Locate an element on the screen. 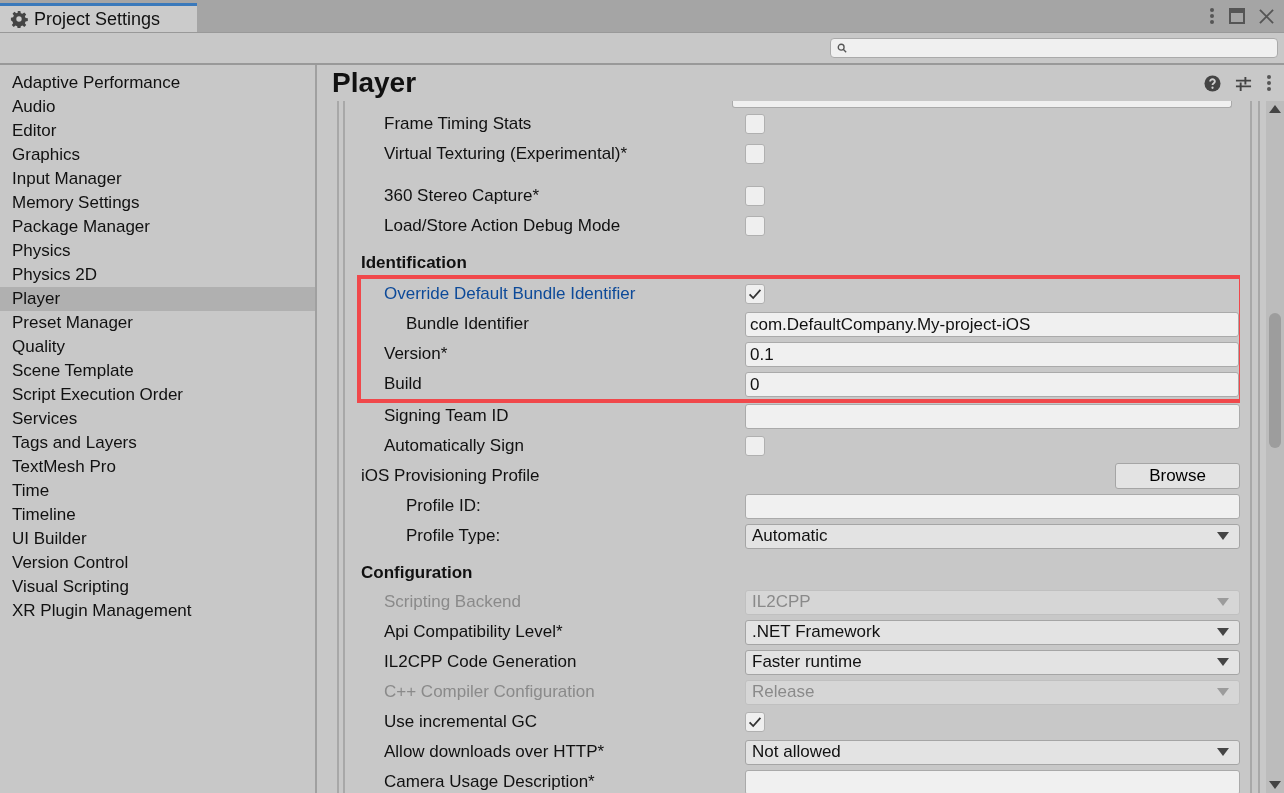 The image size is (1284, 793). sidebar-item: Services is located at coordinates (157, 419).